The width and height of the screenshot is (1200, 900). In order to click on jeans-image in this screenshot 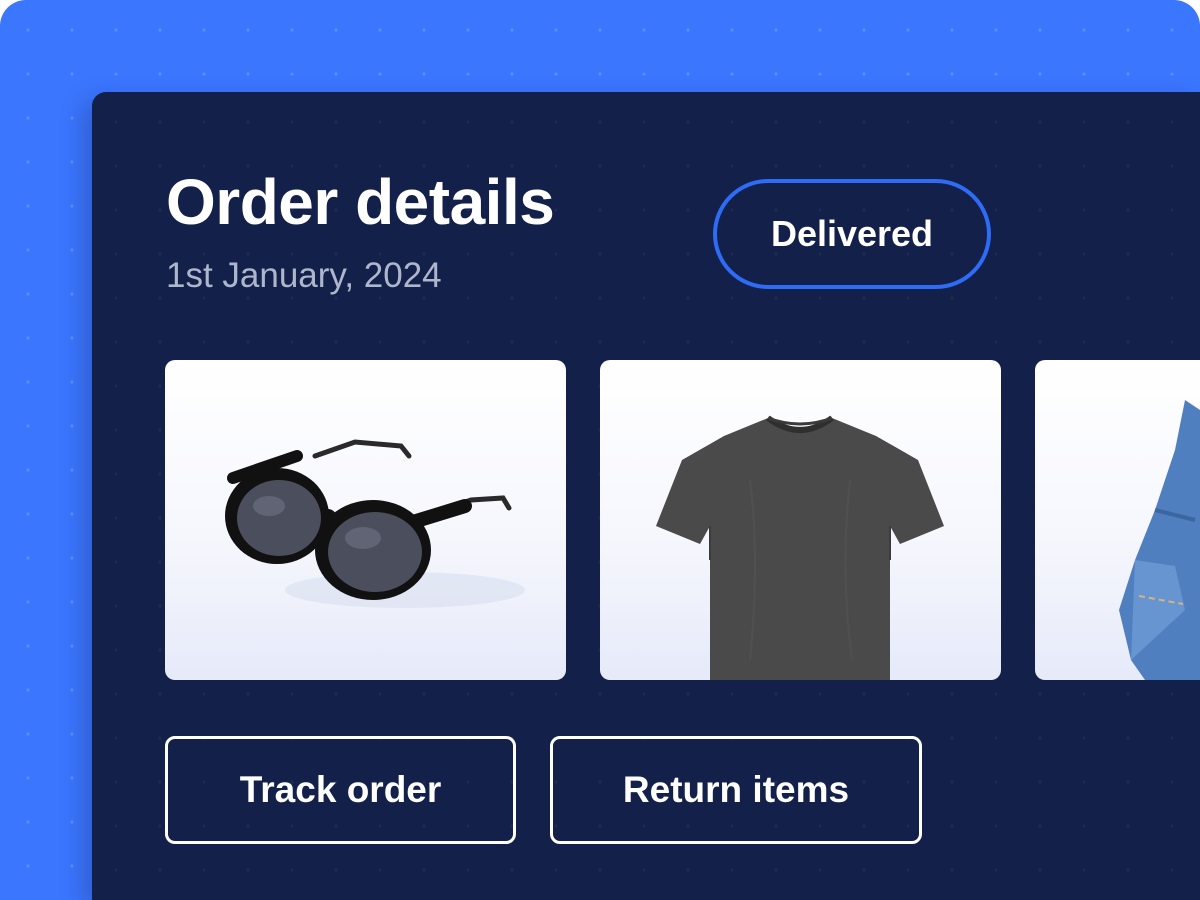, I will do `click(1159, 540)`.